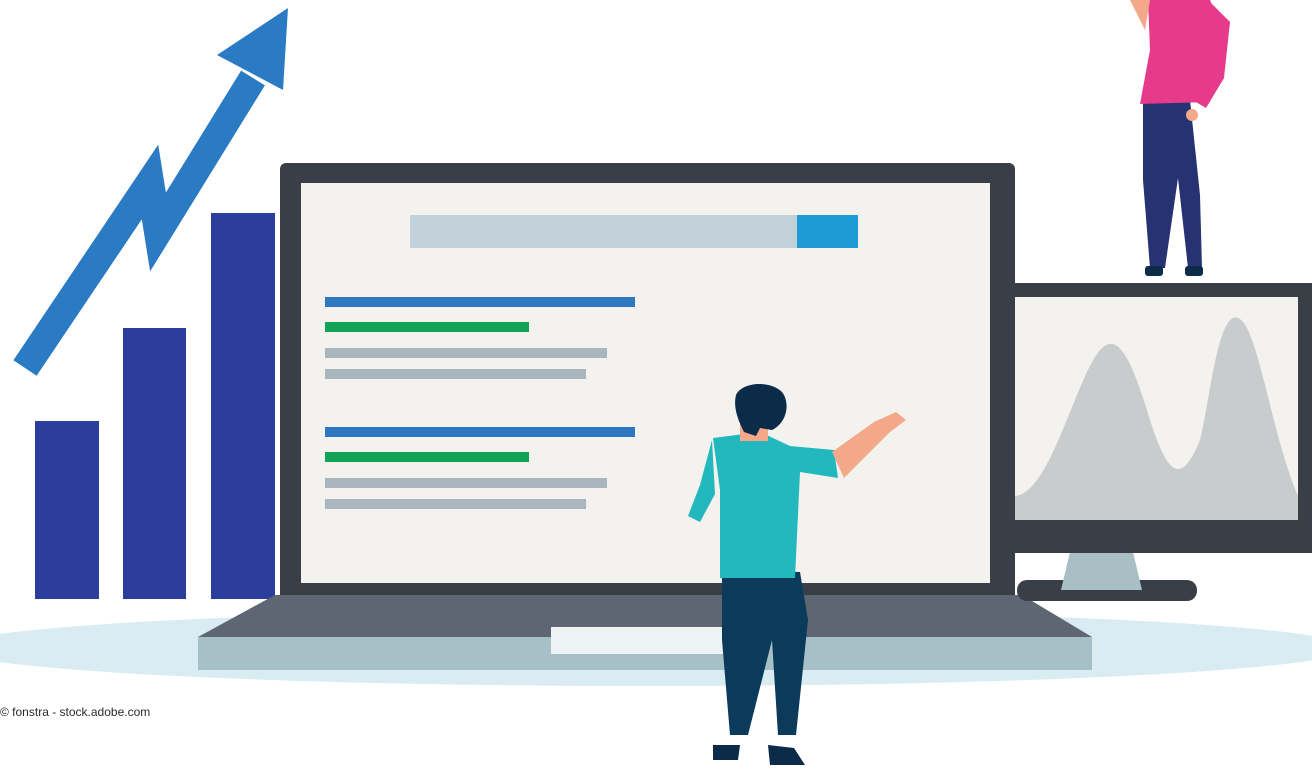 This screenshot has width=1312, height=769. What do you see at coordinates (634, 231) in the screenshot?
I see `search-bar-icon` at bounding box center [634, 231].